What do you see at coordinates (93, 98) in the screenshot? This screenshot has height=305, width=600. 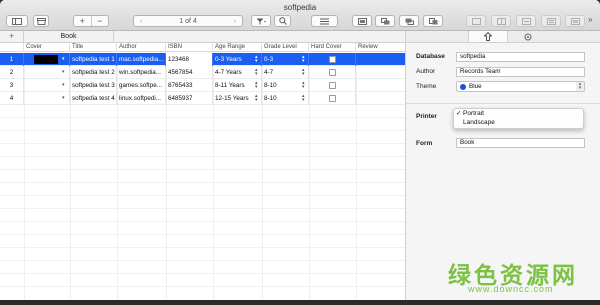 I see `title-cell: softpedia test 4` at bounding box center [93, 98].